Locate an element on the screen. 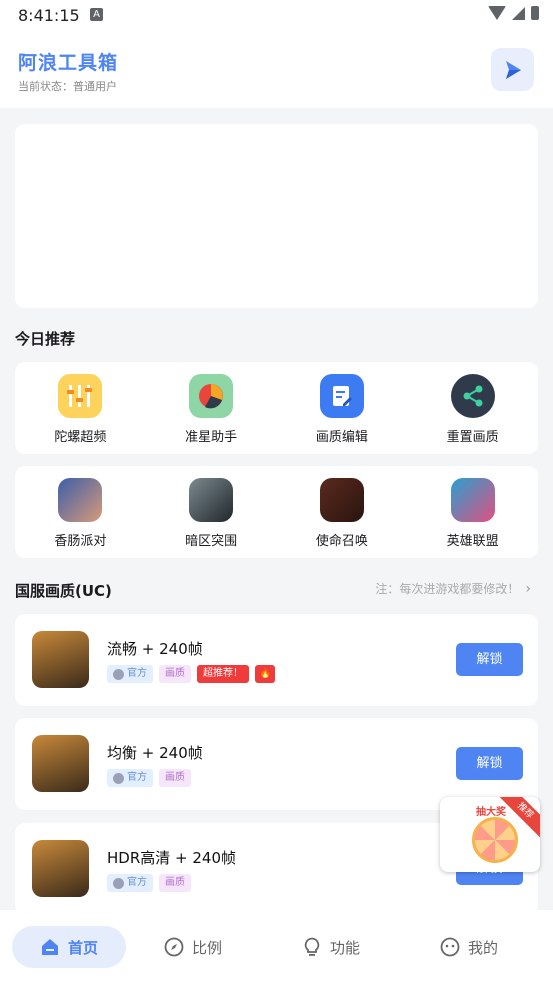 This screenshot has width=553, height=984. config-note-text: 注：每次进游戏都要修改！ is located at coordinates (447, 589).